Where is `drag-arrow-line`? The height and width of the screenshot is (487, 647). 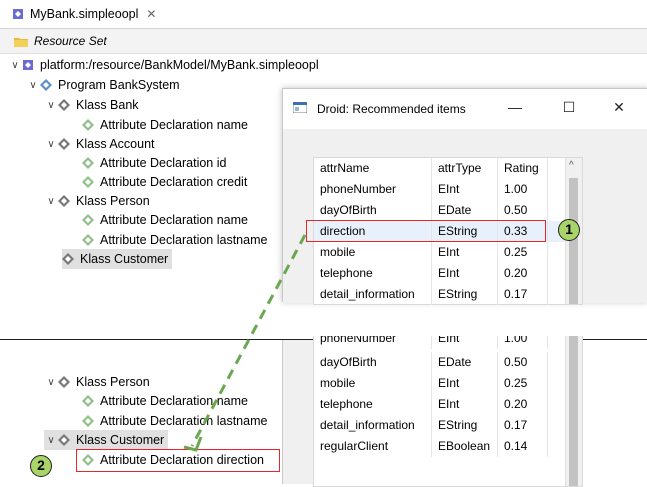
drag-arrow-line is located at coordinates (248, 340).